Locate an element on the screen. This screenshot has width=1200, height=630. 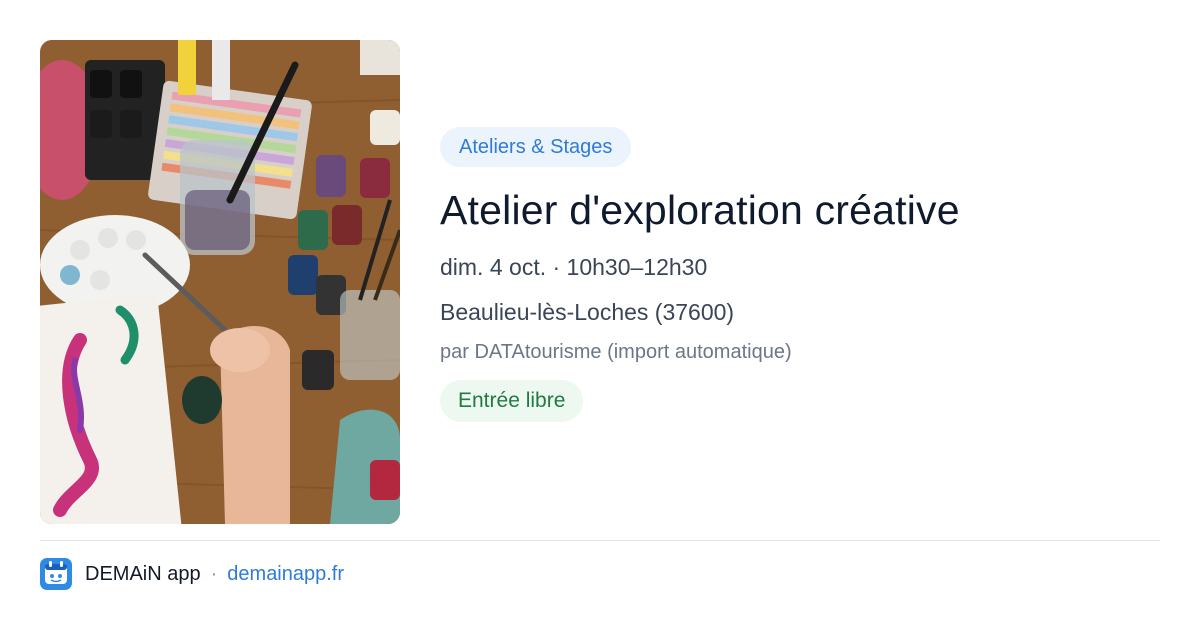
event-location: Beaulieu-lès-Loches (37600) is located at coordinates (587, 312).